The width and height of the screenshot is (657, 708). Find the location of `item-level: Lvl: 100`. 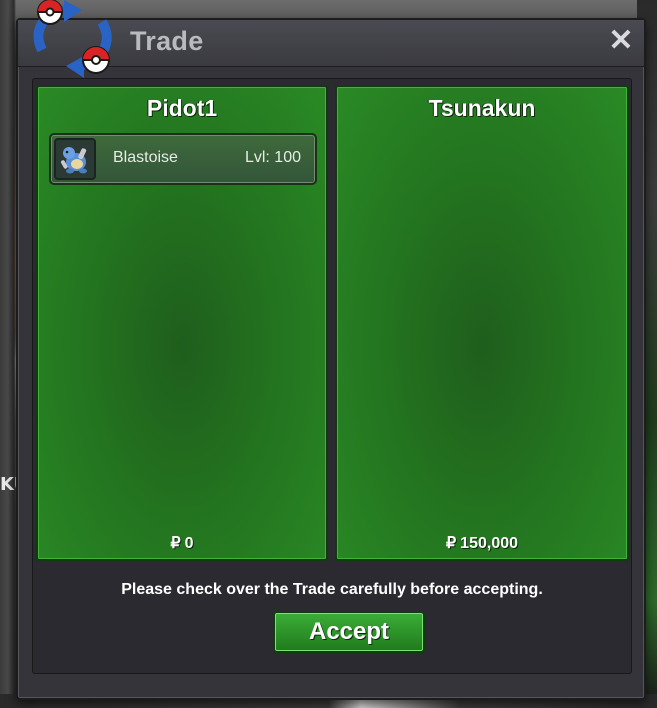

item-level: Lvl: 100 is located at coordinates (272, 157).